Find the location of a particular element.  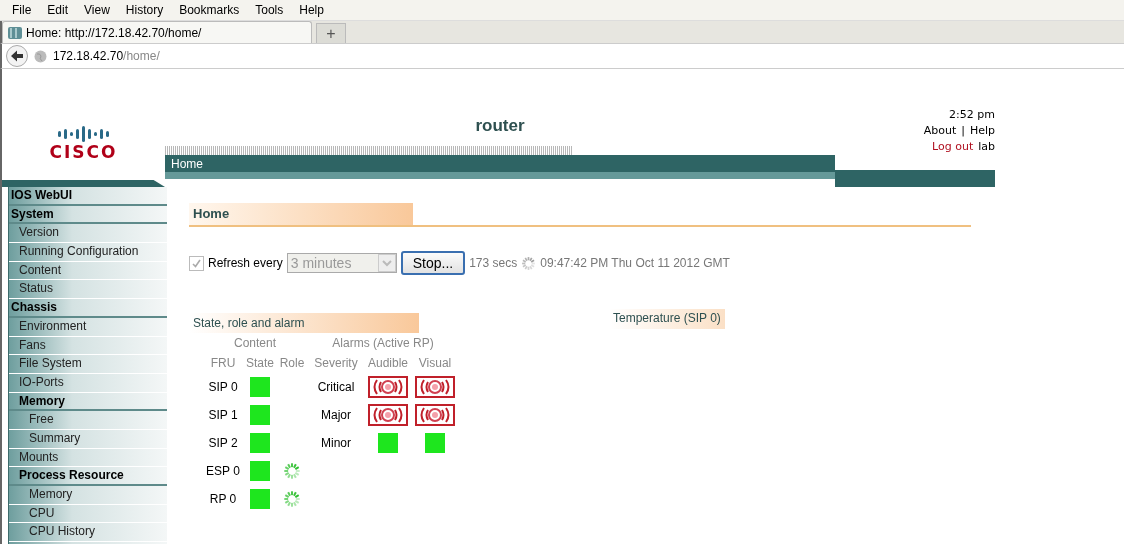

nav-link: Home is located at coordinates (187, 163).